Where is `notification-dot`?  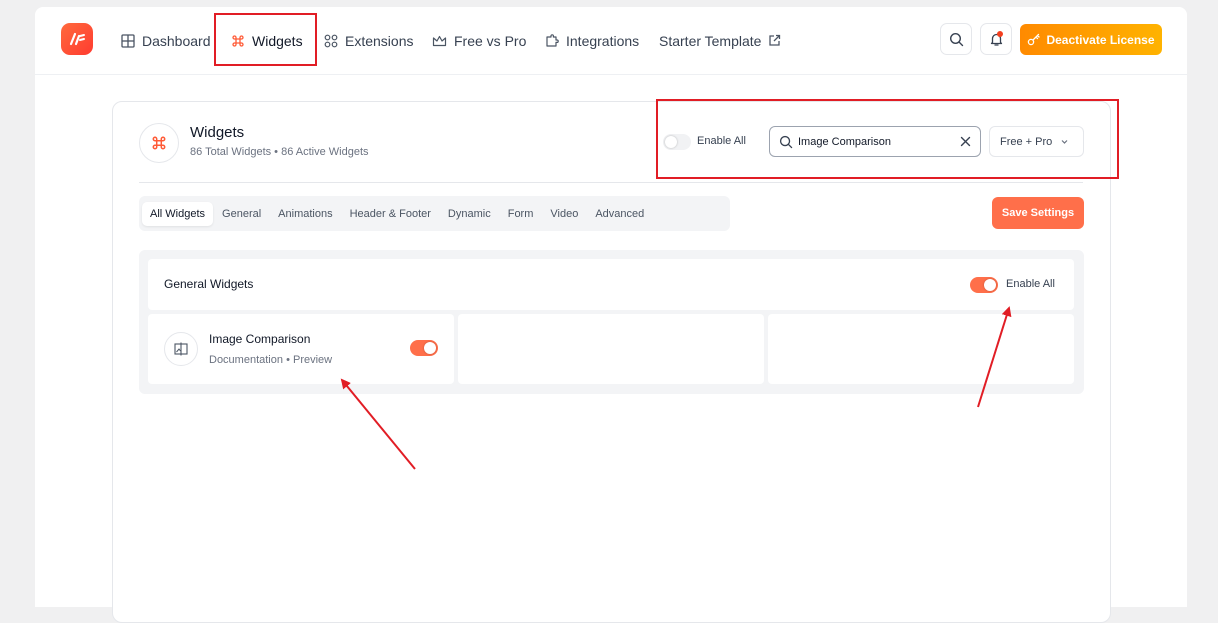
notification-dot is located at coordinates (1000, 34).